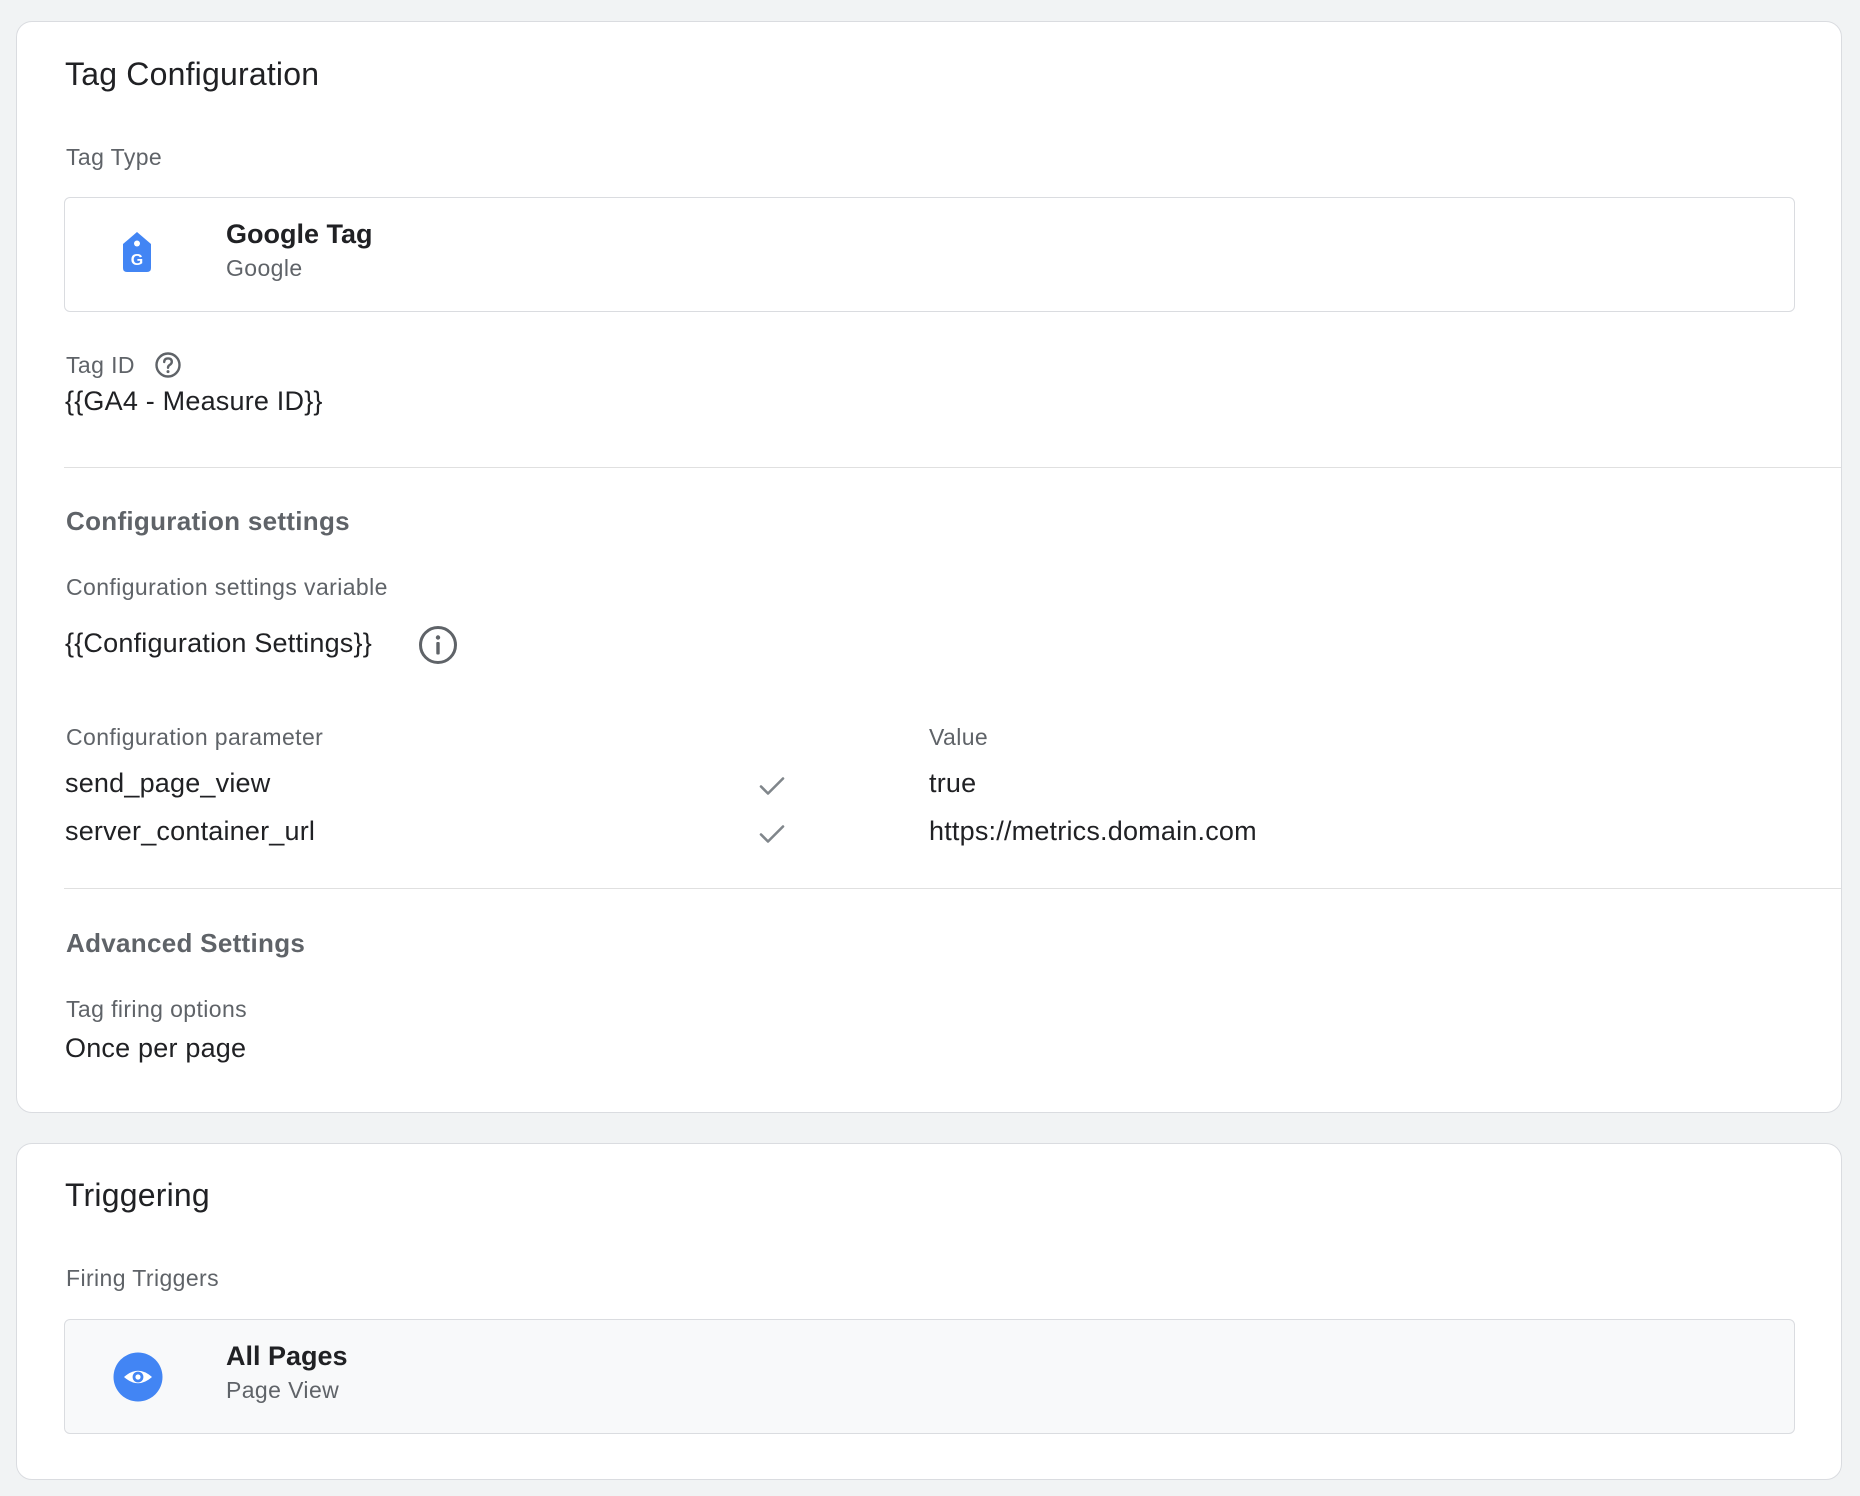 This screenshot has height=1496, width=1860. I want to click on configuration-settings-variable-value: {{Configuration Settings}}, so click(218, 643).